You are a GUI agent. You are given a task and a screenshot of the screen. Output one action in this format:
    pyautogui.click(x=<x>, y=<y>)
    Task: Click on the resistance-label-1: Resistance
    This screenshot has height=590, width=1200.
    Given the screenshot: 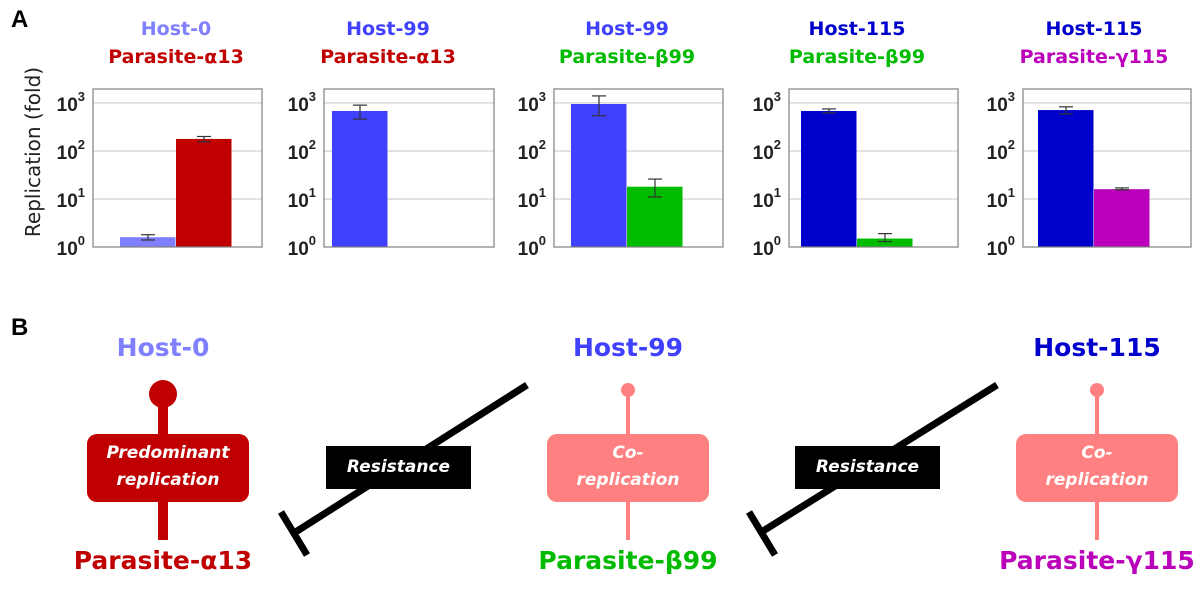 What is the action you would take?
    pyautogui.click(x=398, y=467)
    